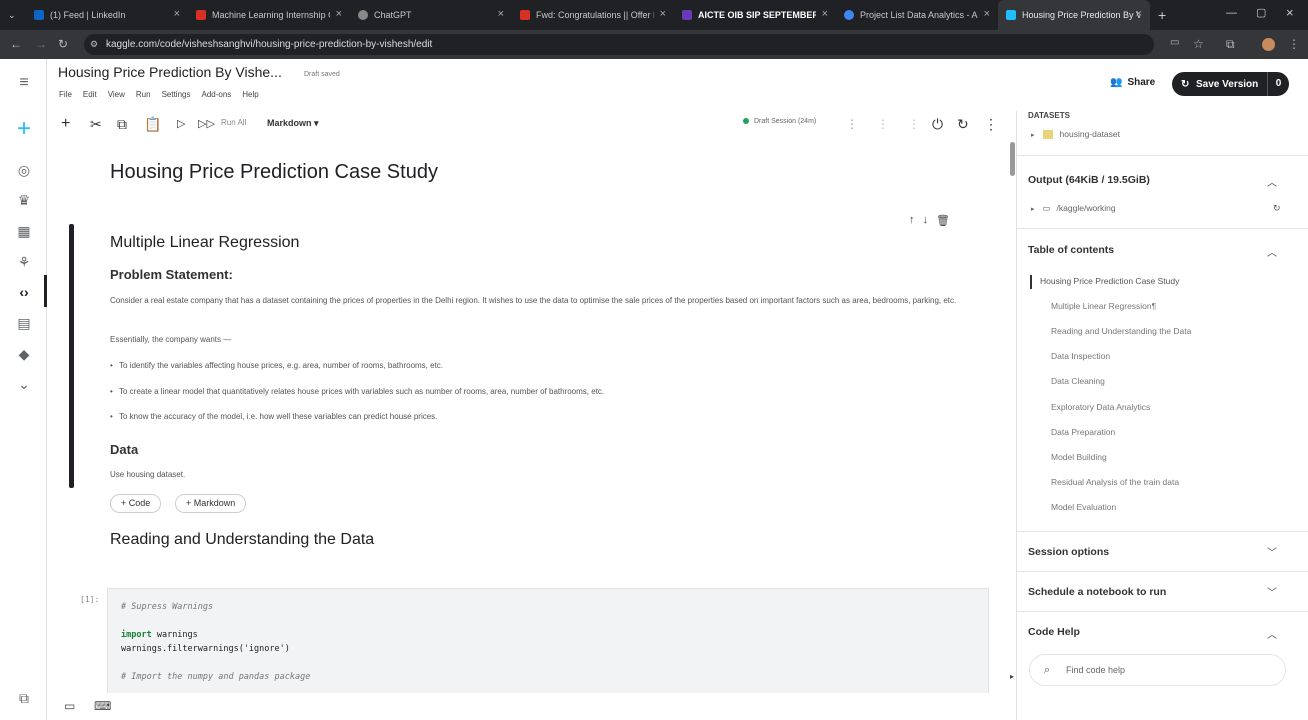 Image resolution: width=1308 pixels, height=720 pixels. Describe the element at coordinates (69, 706) in the screenshot. I see `console-icon: ▭` at that location.